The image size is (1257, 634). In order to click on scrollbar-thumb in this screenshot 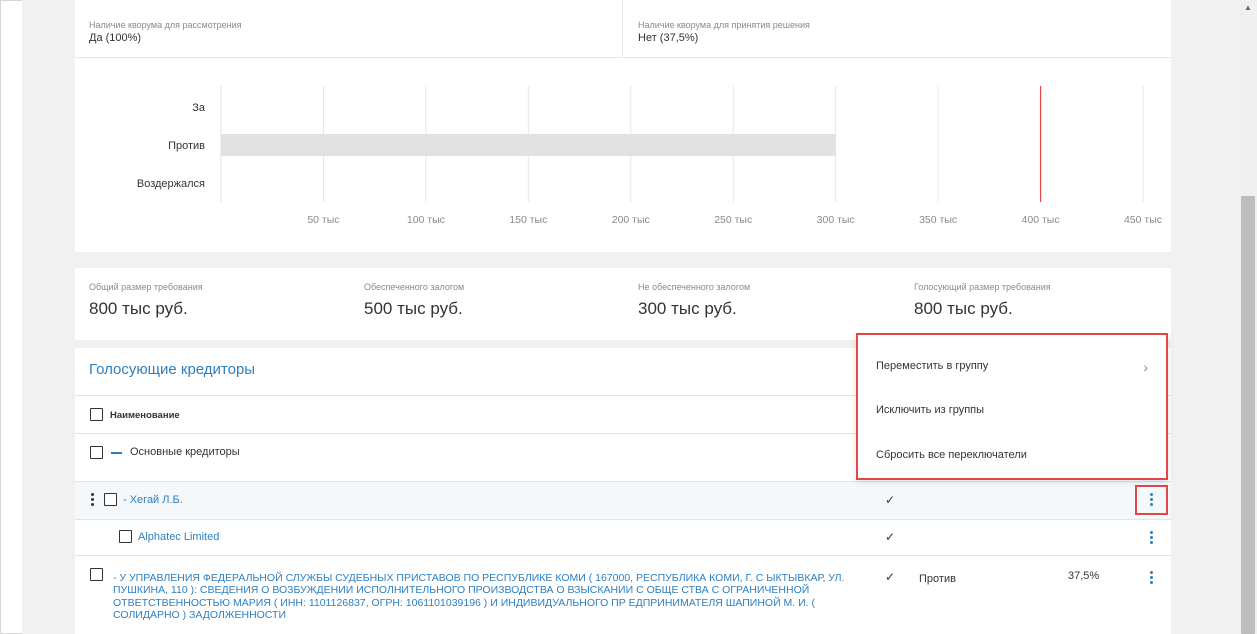, I will do `click(1248, 415)`.